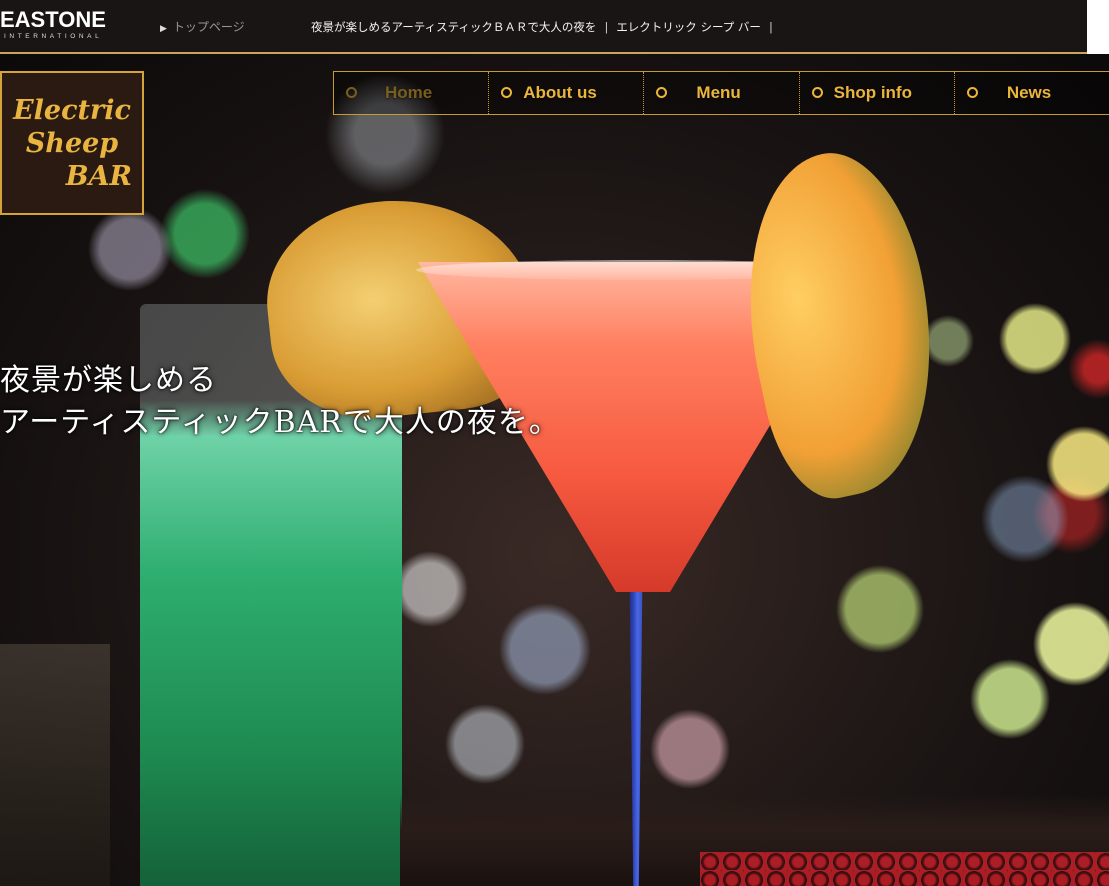 Image resolution: width=1109 pixels, height=886 pixels. Describe the element at coordinates (53, 36) in the screenshot. I see `company-subtitle: INTERNATIONAL` at that location.